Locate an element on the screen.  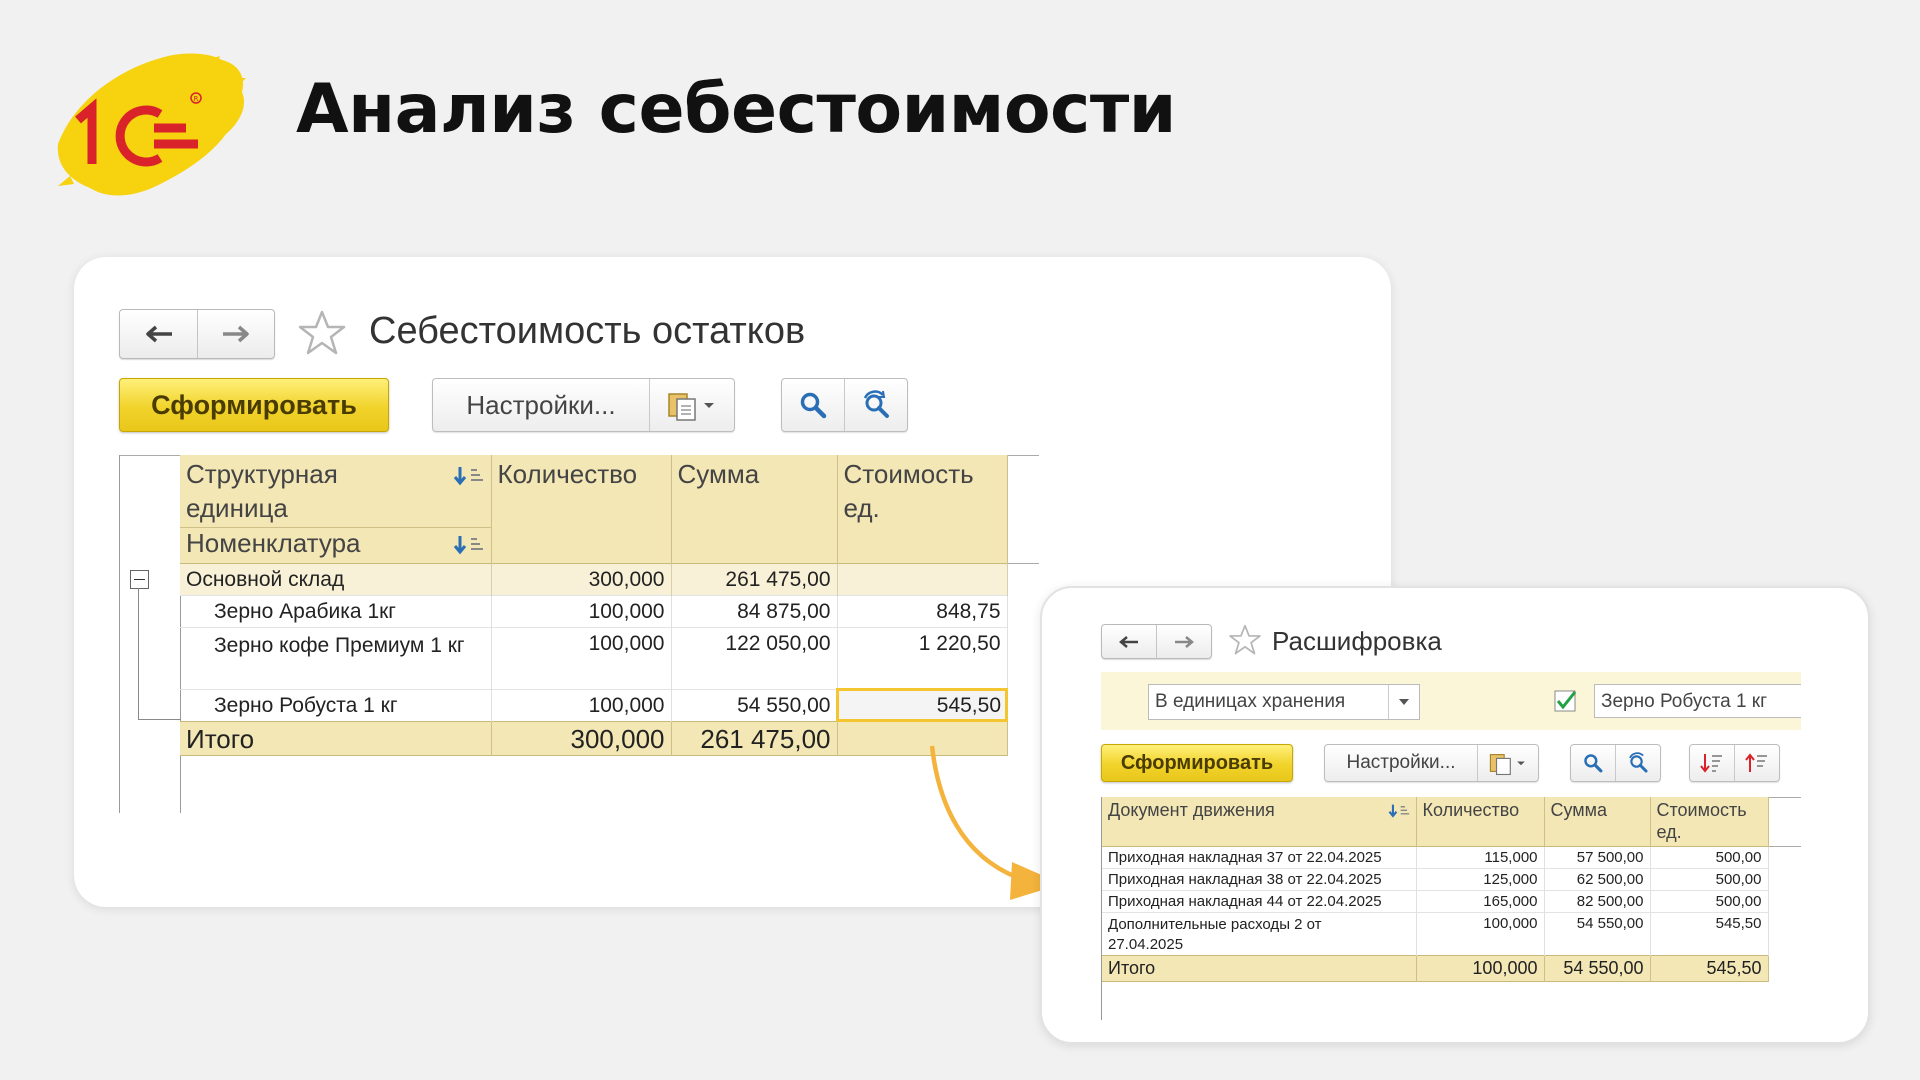
units-select-value: В единицах хранения is located at coordinates (1250, 701).